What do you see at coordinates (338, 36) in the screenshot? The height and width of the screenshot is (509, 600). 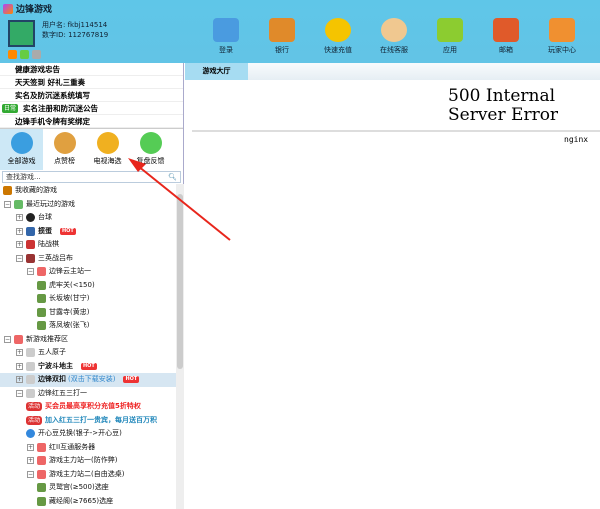 I see `recharge-button: 快速充值` at bounding box center [338, 36].